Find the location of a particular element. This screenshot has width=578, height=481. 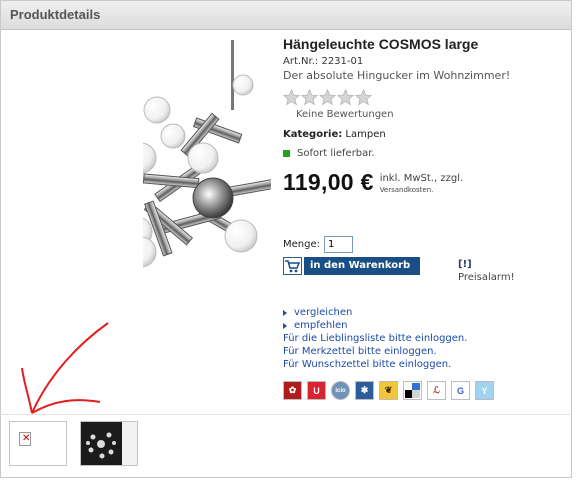

article-number: Art.Nr.: 2231-01 is located at coordinates (323, 61).